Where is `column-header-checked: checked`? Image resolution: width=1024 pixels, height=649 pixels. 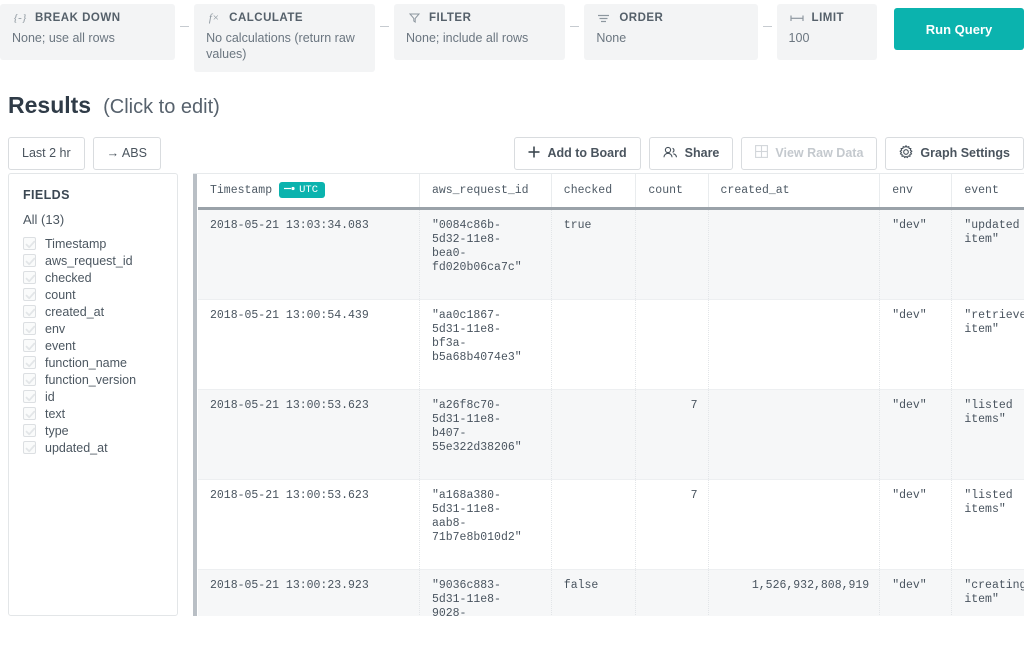 column-header-checked: checked is located at coordinates (594, 192).